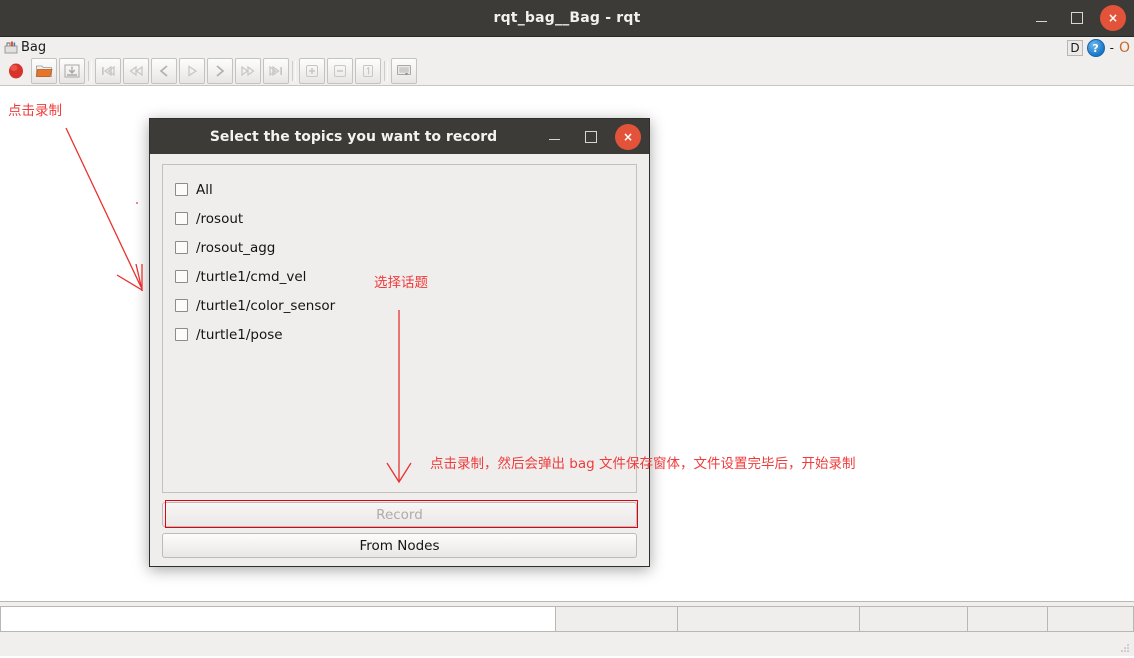  What do you see at coordinates (220, 71) in the screenshot?
I see `step-forward-button` at bounding box center [220, 71].